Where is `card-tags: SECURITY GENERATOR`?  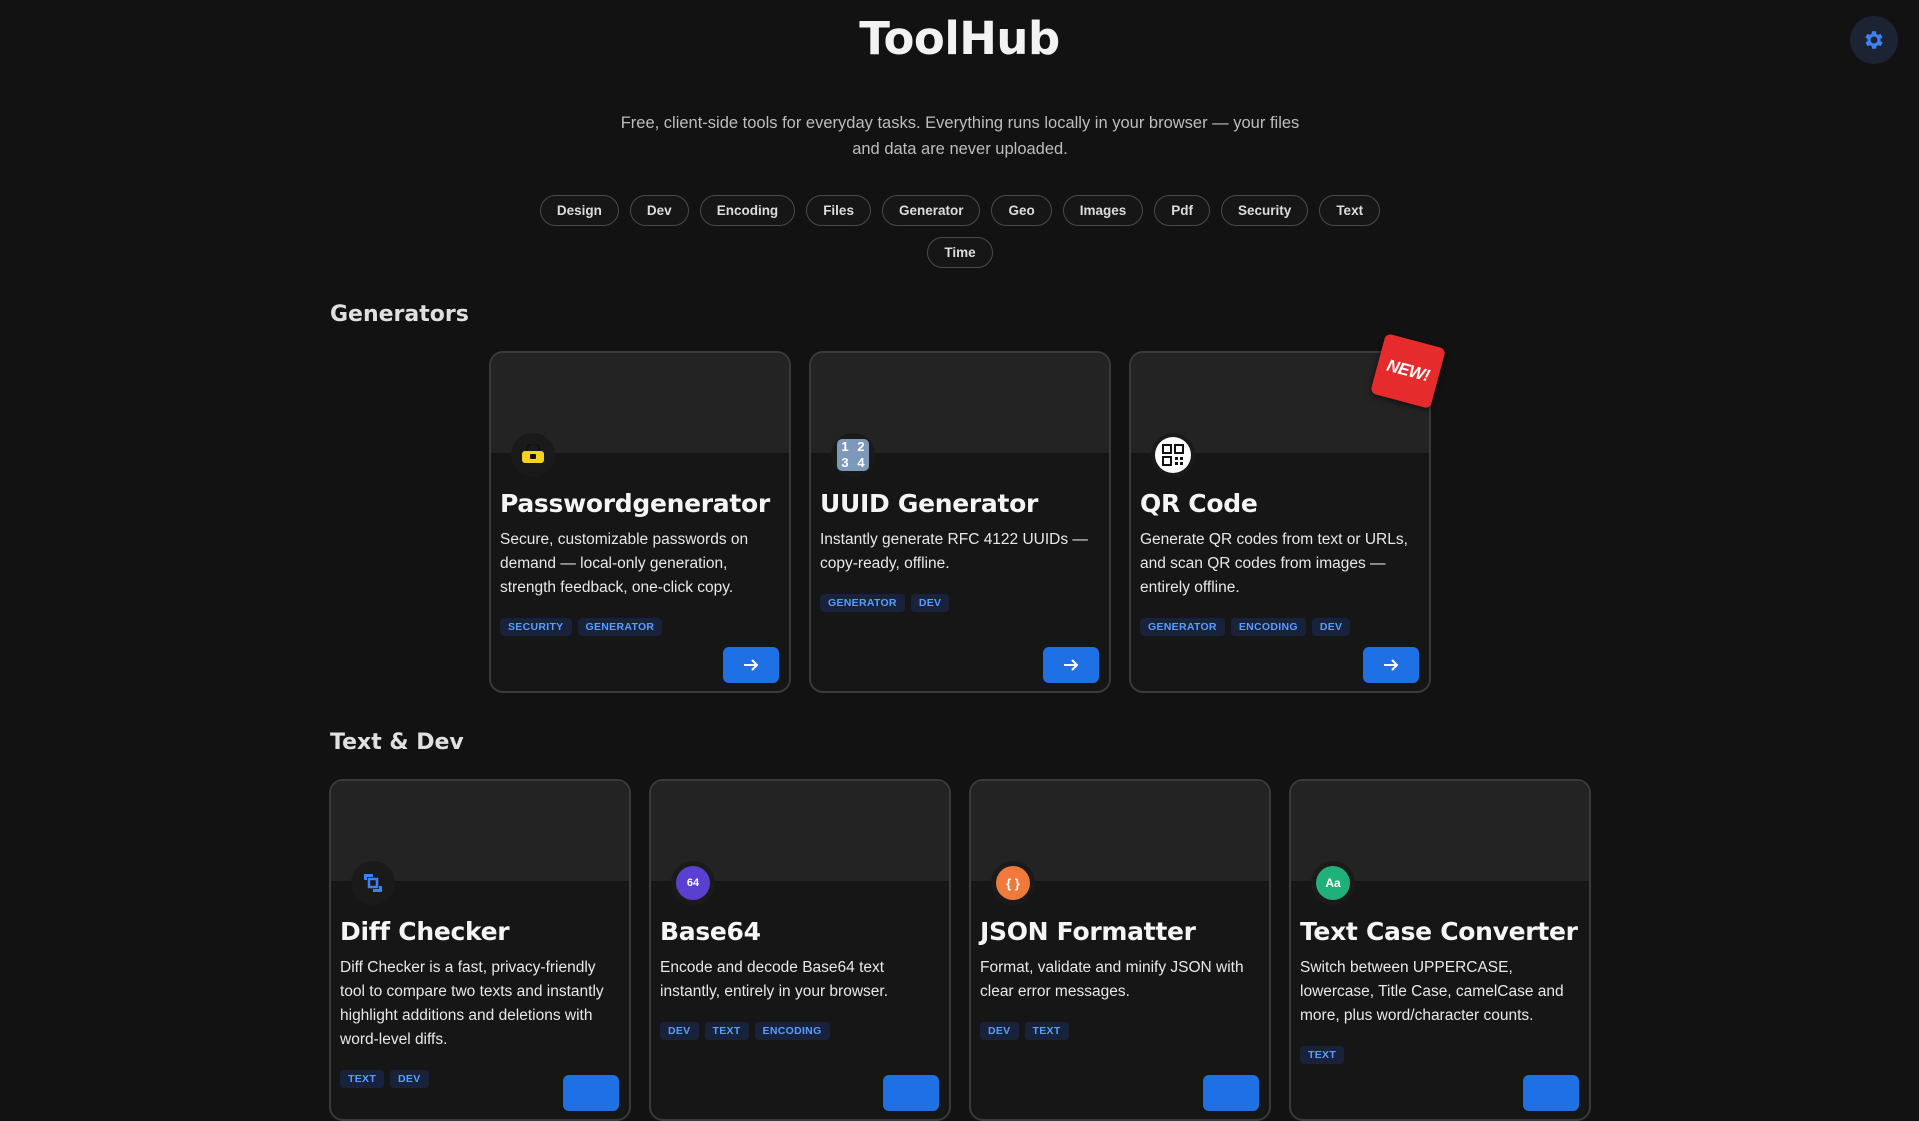
card-tags: SECURITY GENERATOR is located at coordinates (581, 627).